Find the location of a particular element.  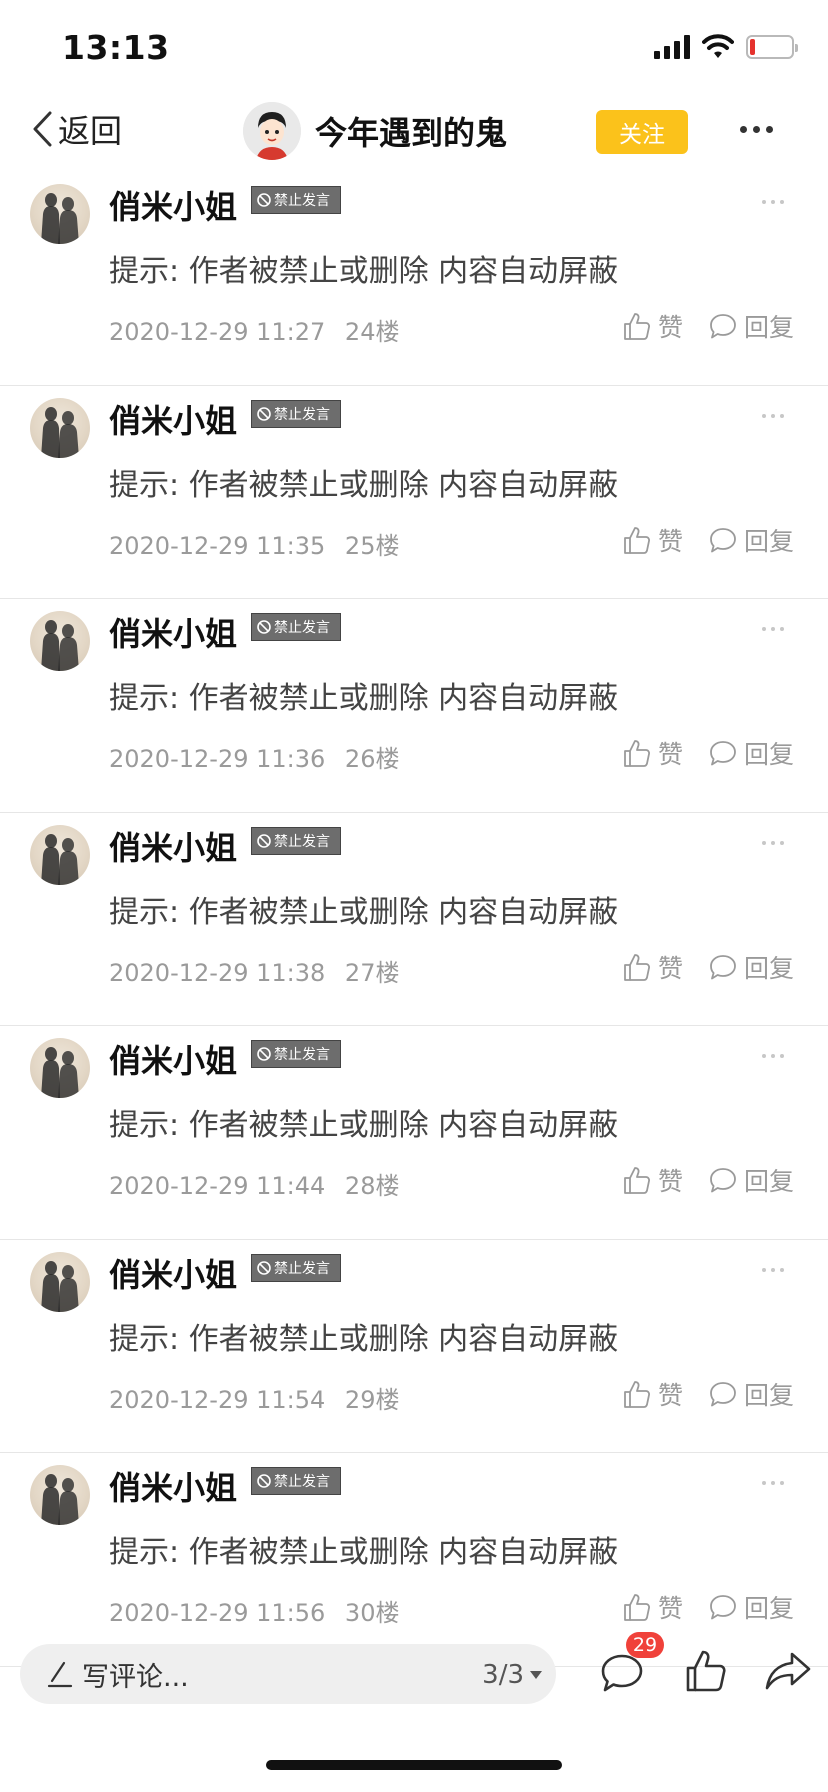

battery-icon is located at coordinates (772, 47).